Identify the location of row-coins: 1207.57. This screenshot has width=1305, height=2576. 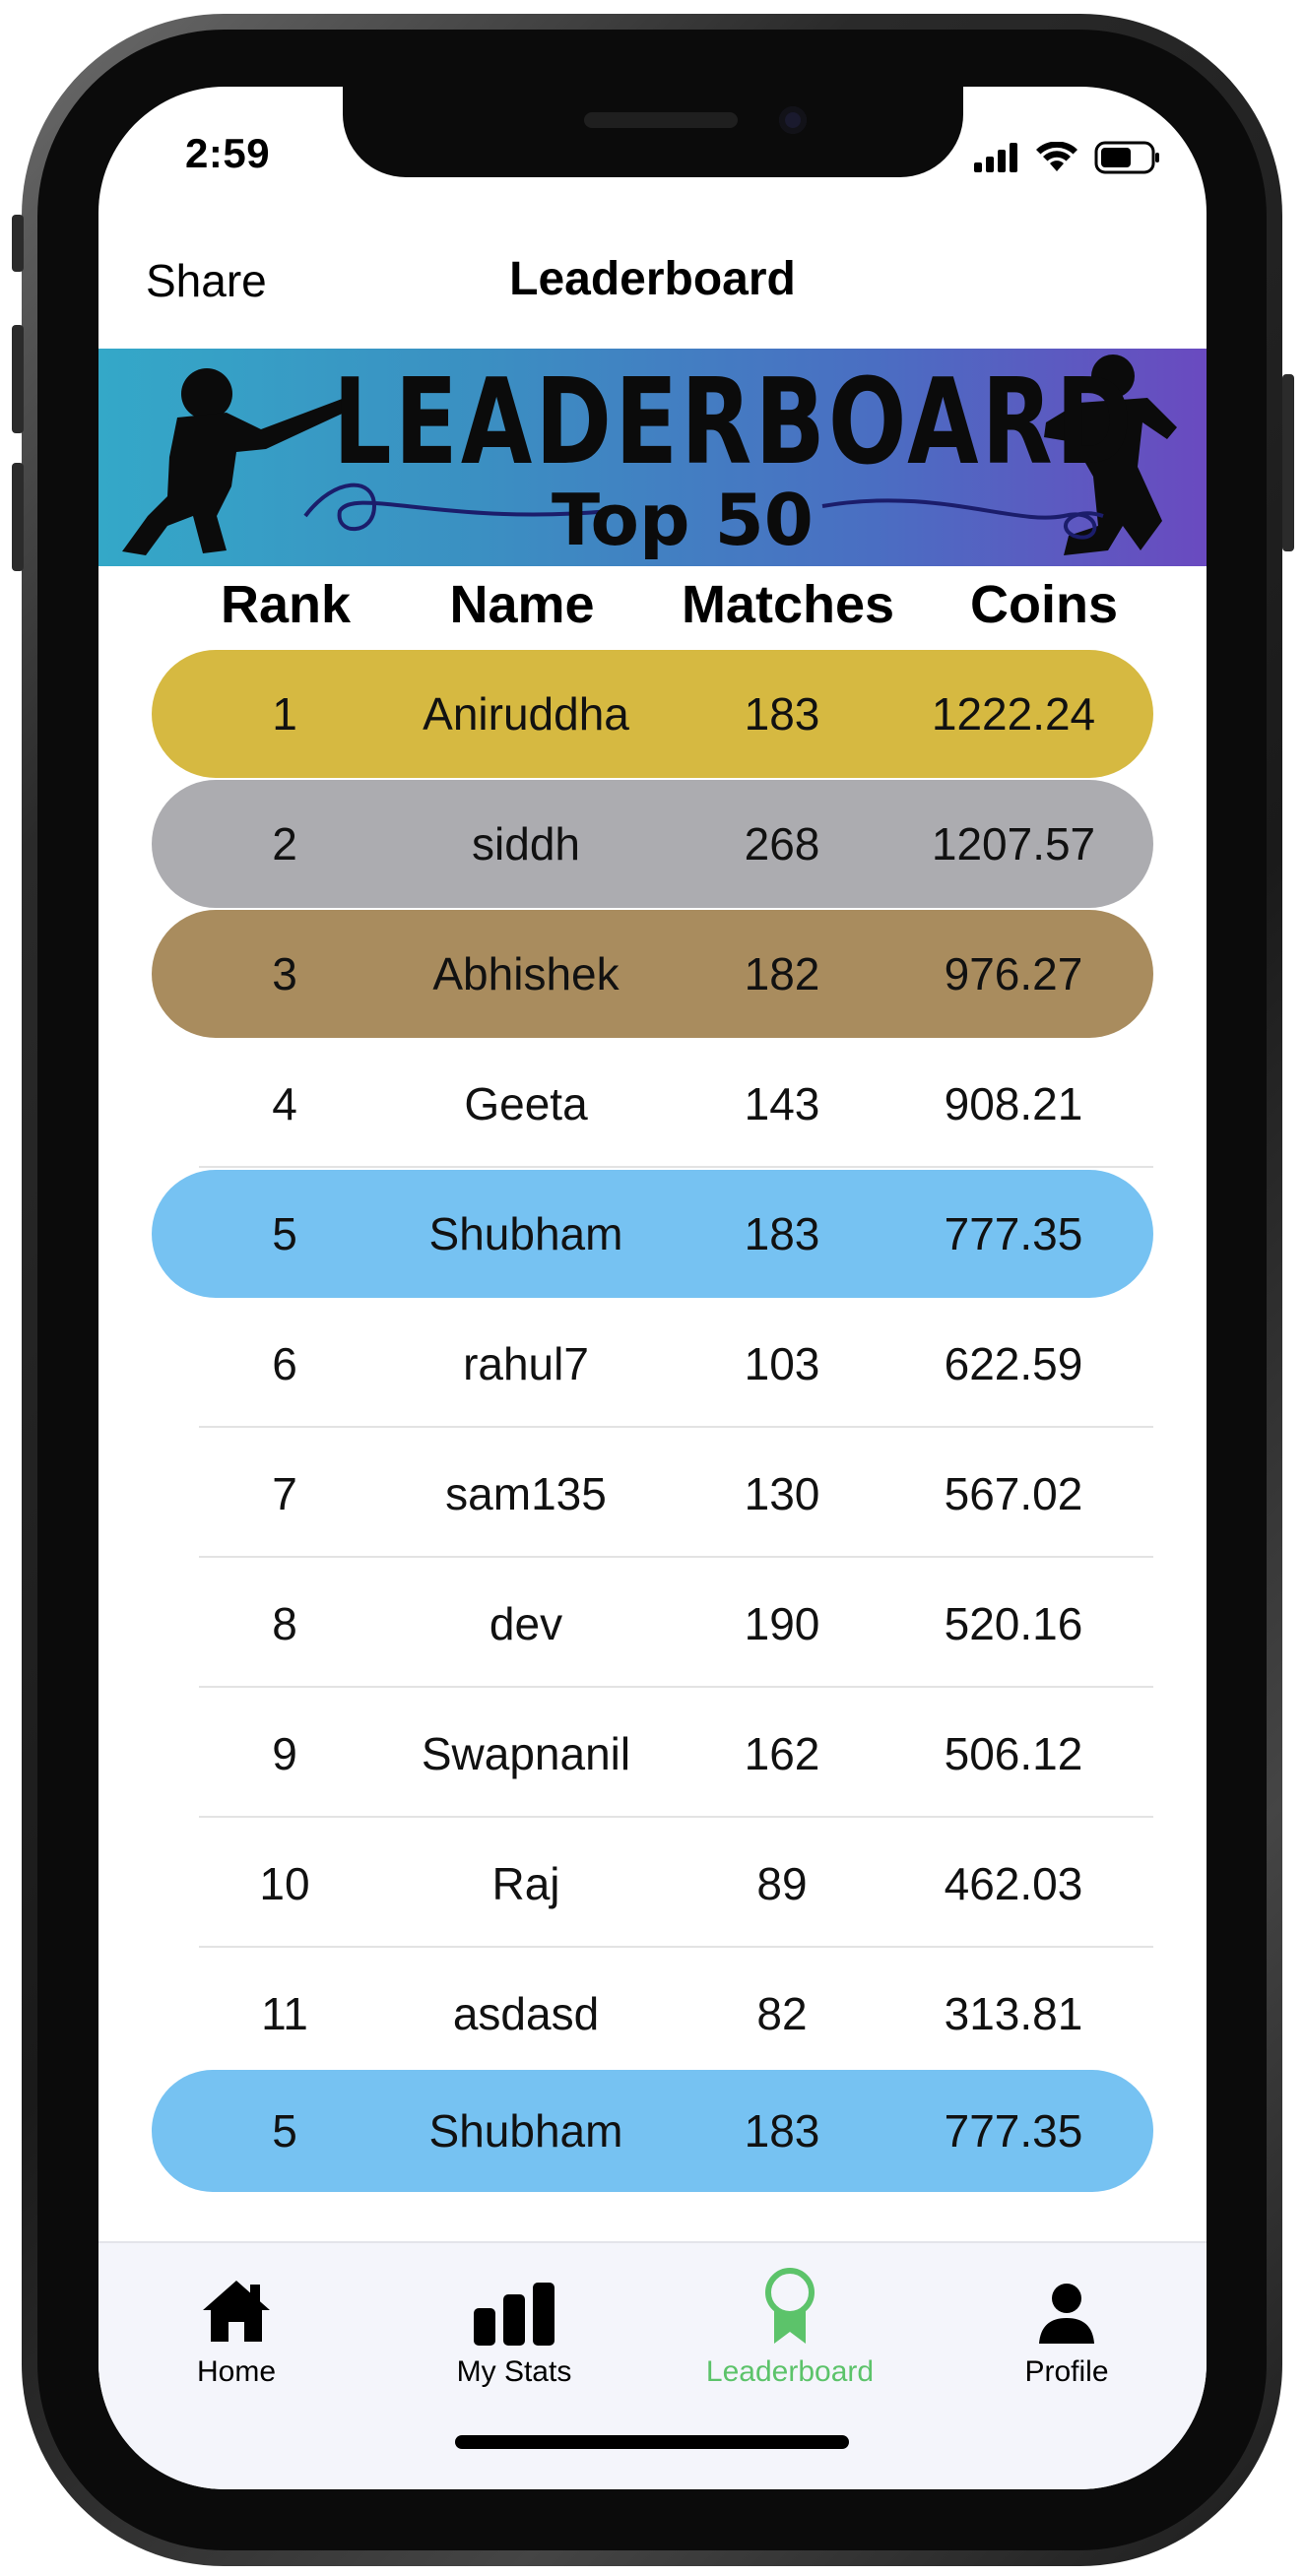
(1013, 843).